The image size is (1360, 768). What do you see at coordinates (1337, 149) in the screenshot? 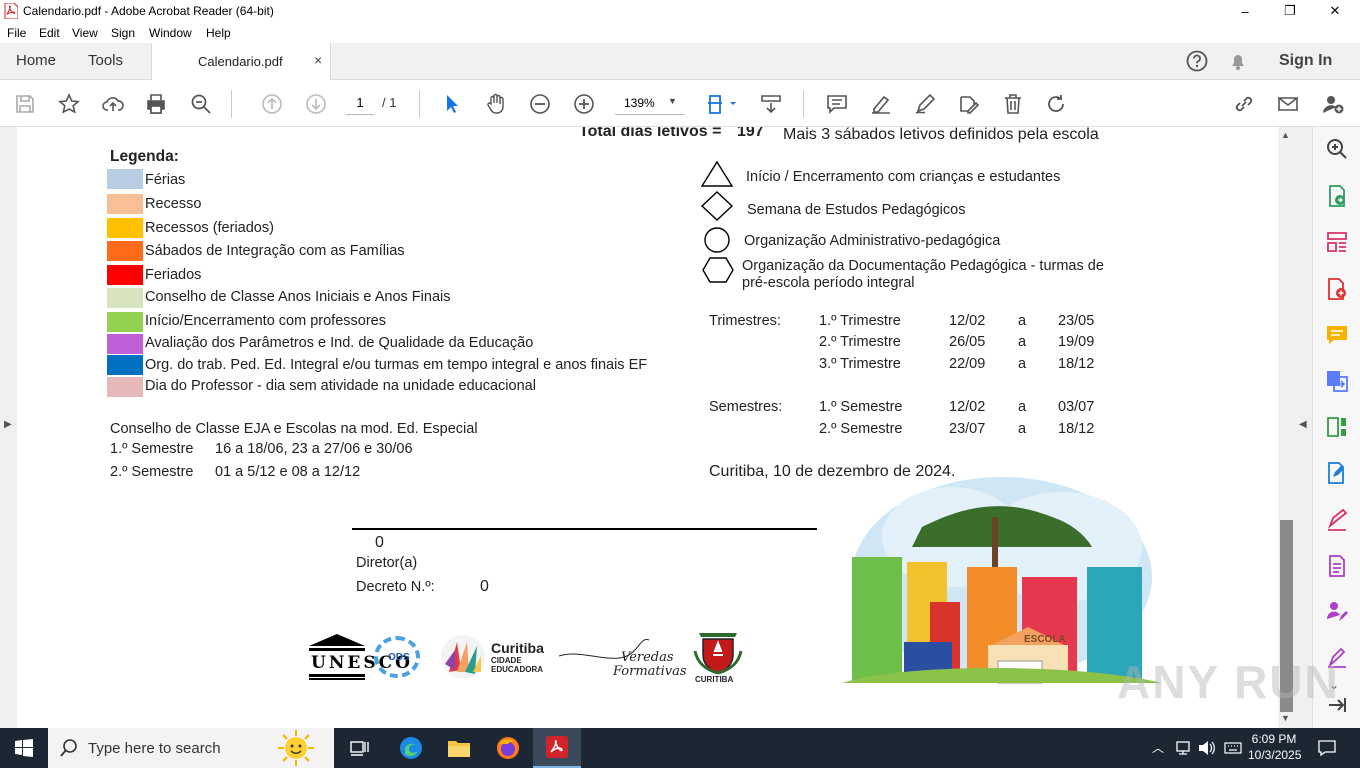
I see `search-zoom-icon` at bounding box center [1337, 149].